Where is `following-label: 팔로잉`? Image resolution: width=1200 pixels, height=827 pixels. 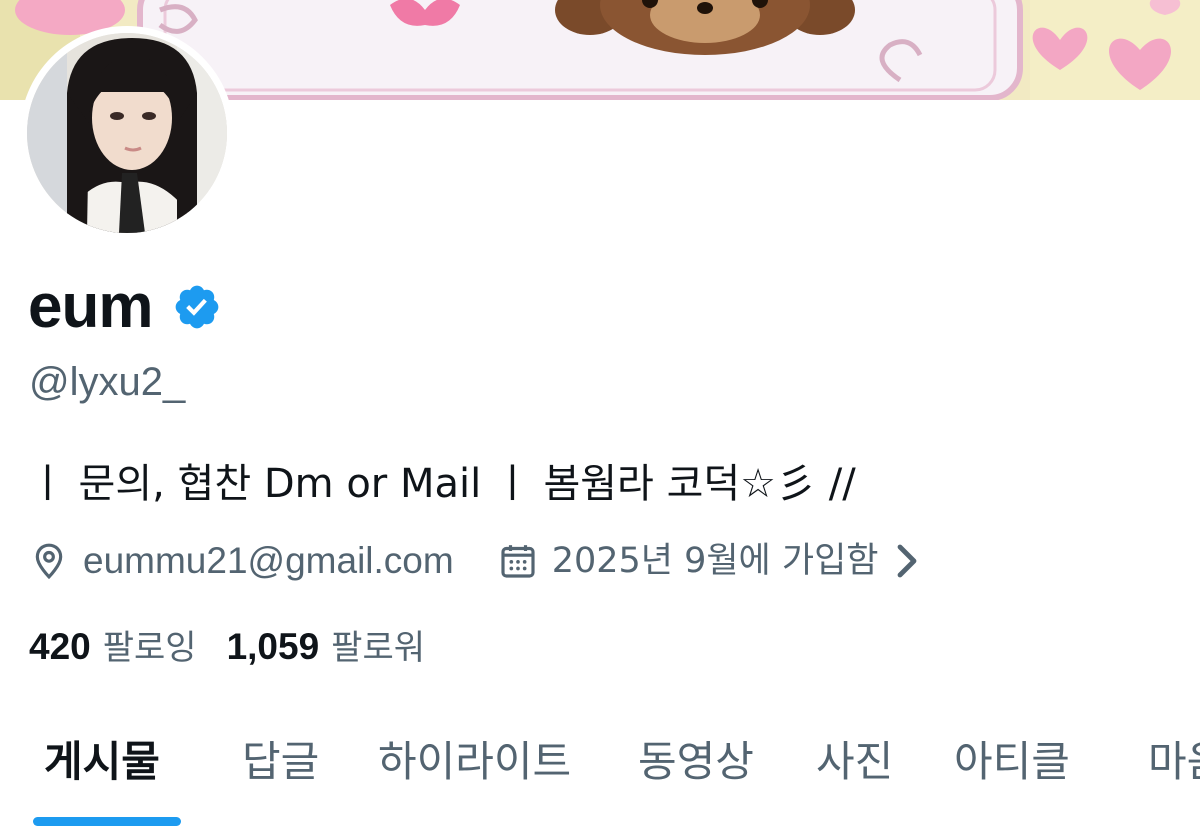
following-label: 팔로잉 is located at coordinates (149, 648).